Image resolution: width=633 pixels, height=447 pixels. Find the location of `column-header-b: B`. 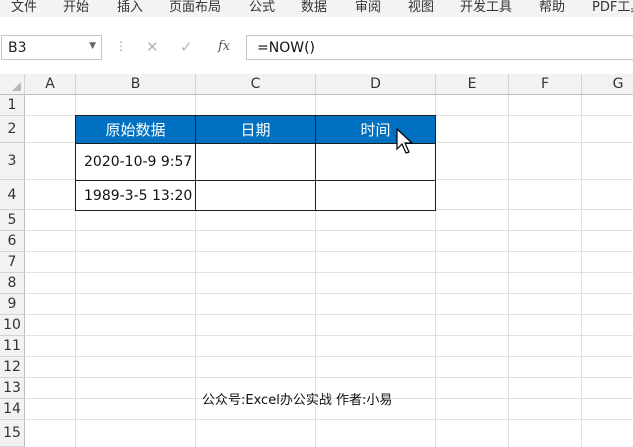

column-header-b: B is located at coordinates (136, 84).